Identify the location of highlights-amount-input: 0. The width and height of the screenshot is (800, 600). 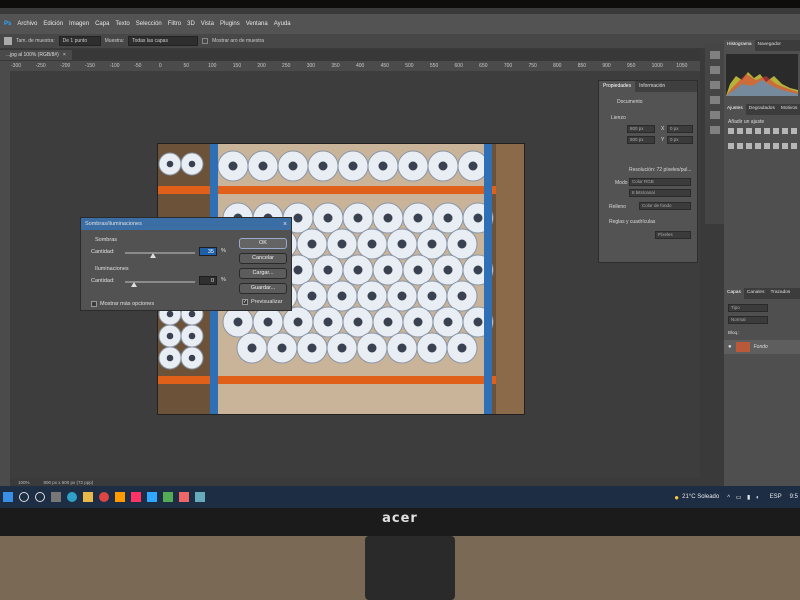
(208, 280).